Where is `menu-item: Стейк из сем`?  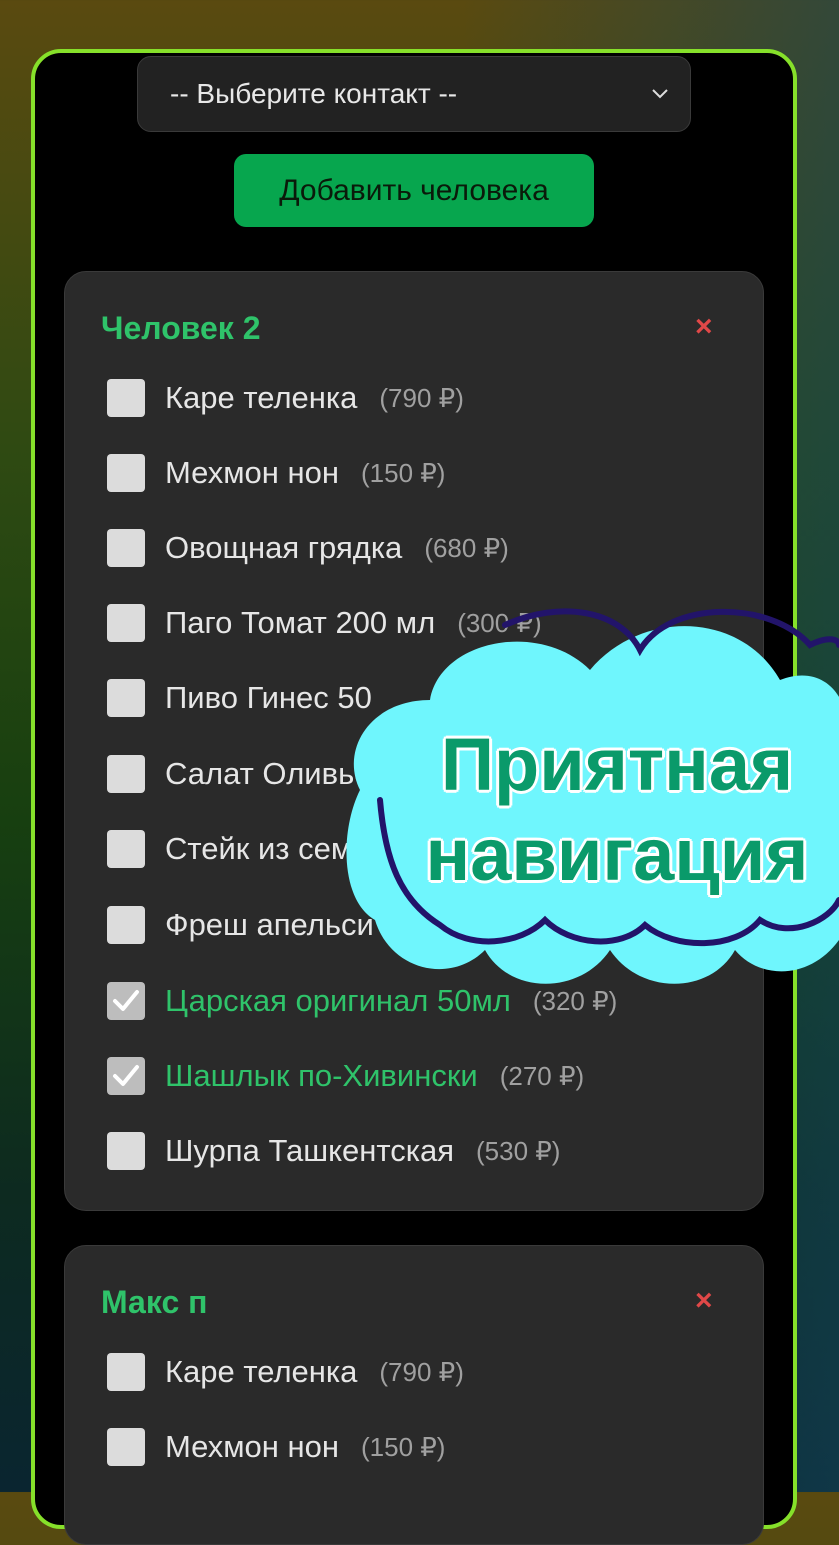 menu-item: Стейк из сем is located at coordinates (240, 849).